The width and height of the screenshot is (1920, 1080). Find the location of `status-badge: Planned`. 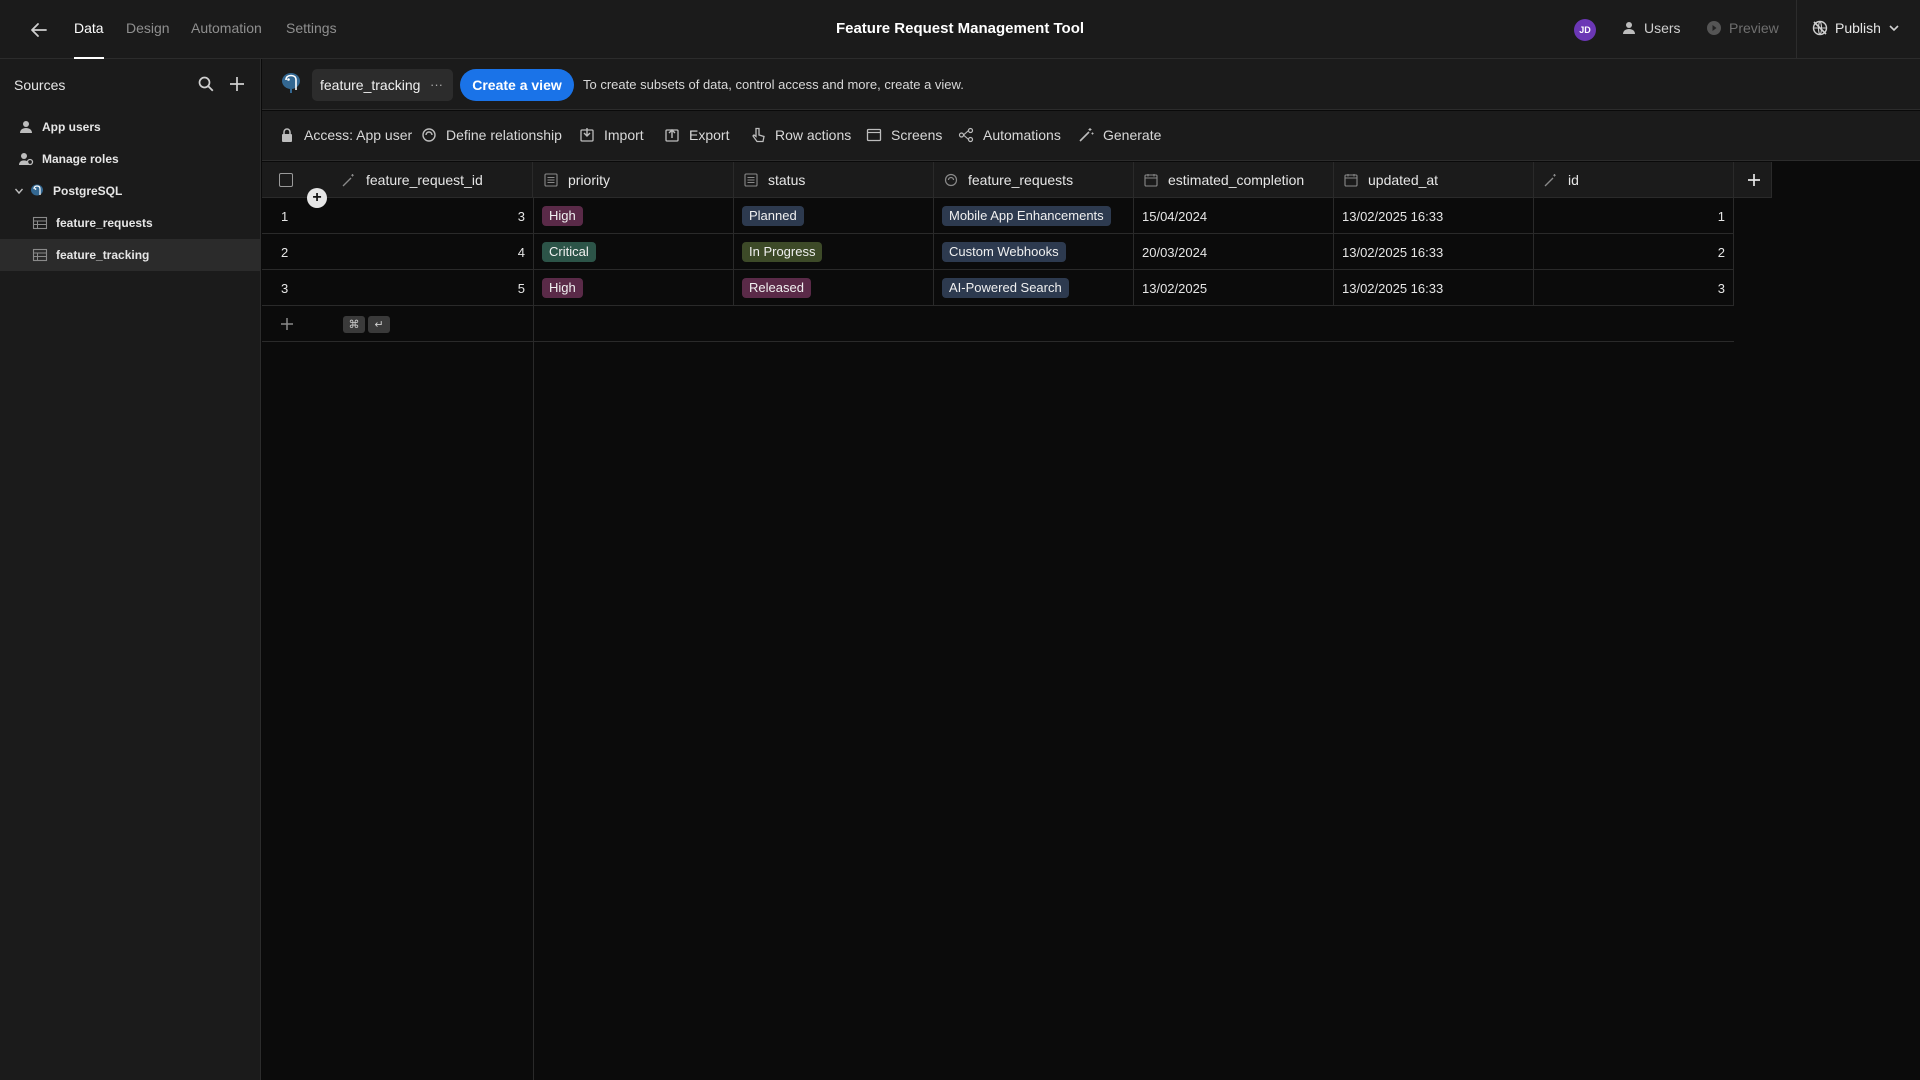

status-badge: Planned is located at coordinates (773, 216).